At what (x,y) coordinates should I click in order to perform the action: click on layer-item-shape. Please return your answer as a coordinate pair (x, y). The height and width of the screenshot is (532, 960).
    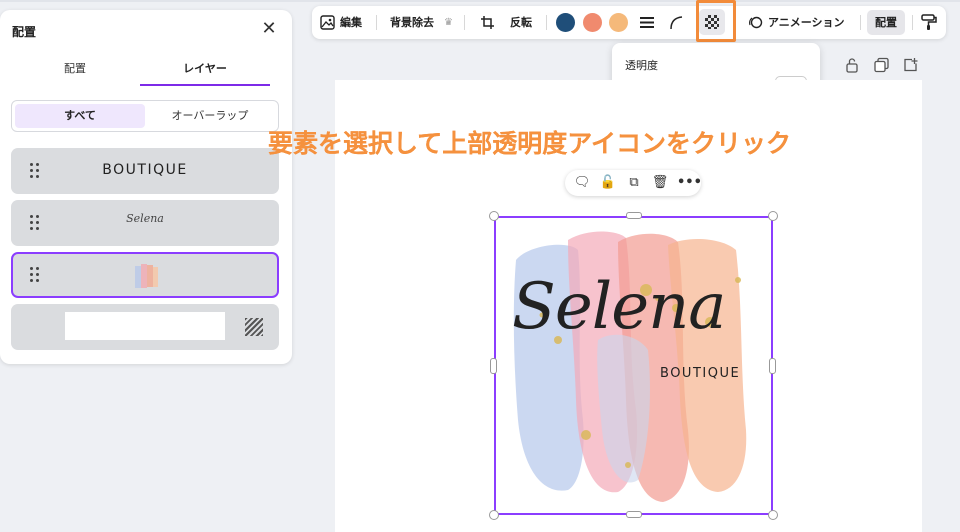
    Looking at the image, I should click on (145, 327).